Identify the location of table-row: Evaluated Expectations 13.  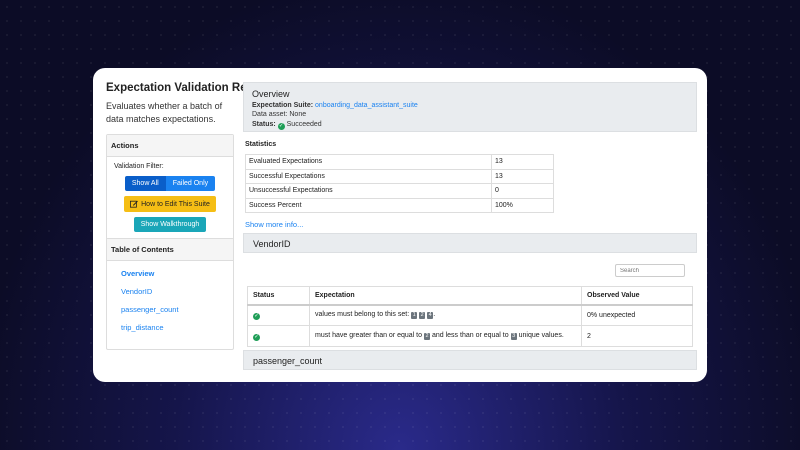
(399, 162).